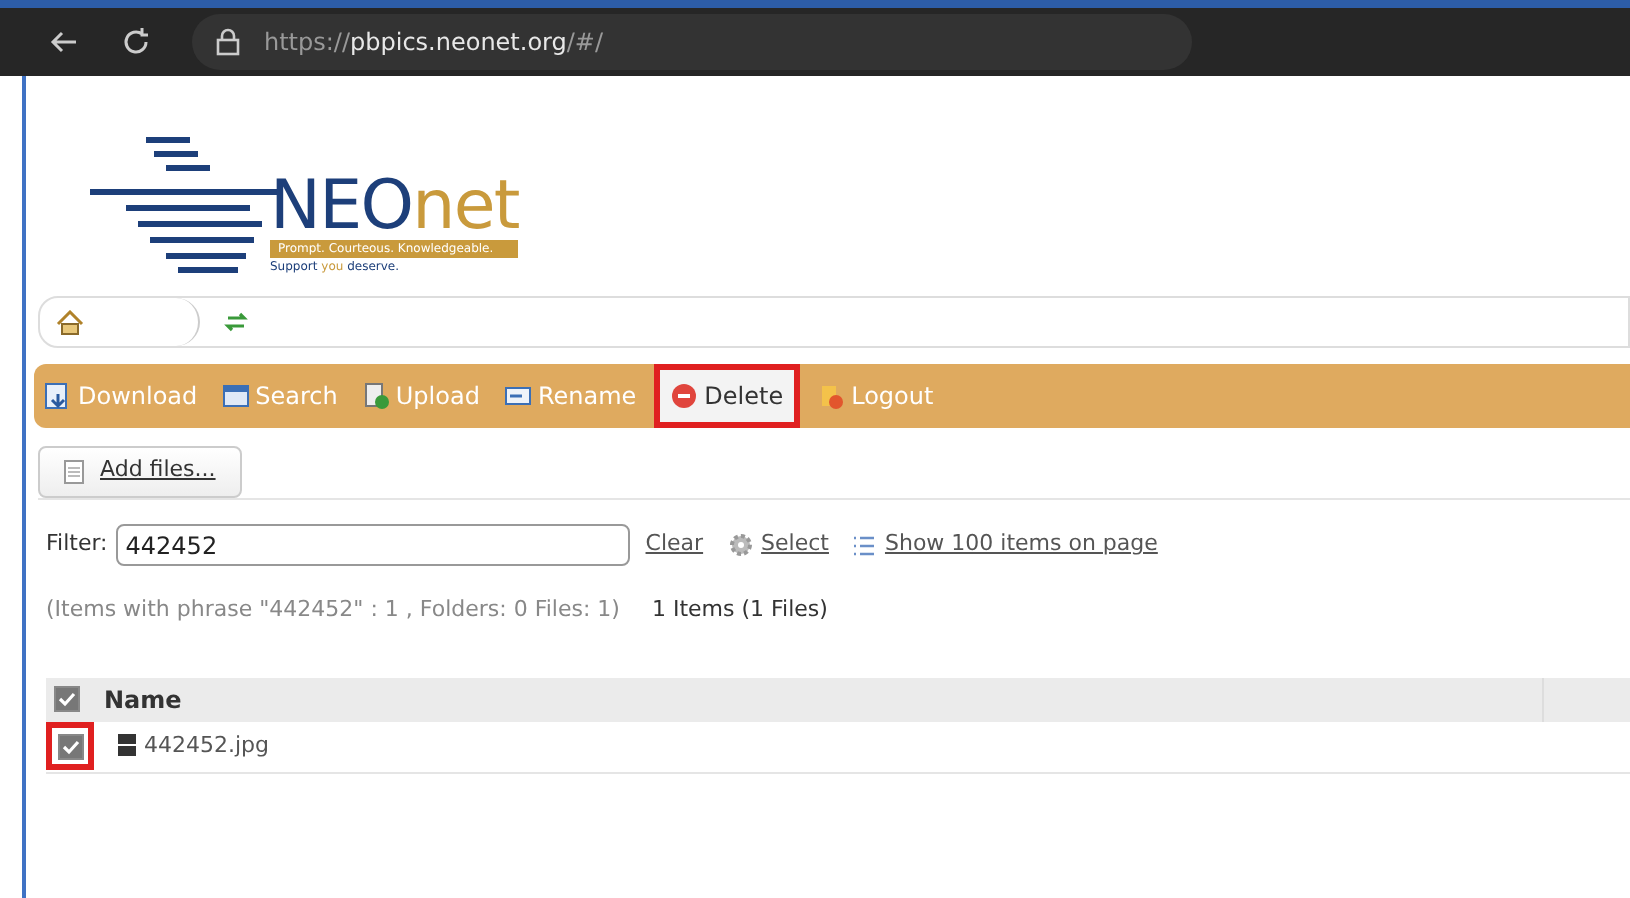 This screenshot has width=1630, height=898. I want to click on clear-link: Clear, so click(674, 545).